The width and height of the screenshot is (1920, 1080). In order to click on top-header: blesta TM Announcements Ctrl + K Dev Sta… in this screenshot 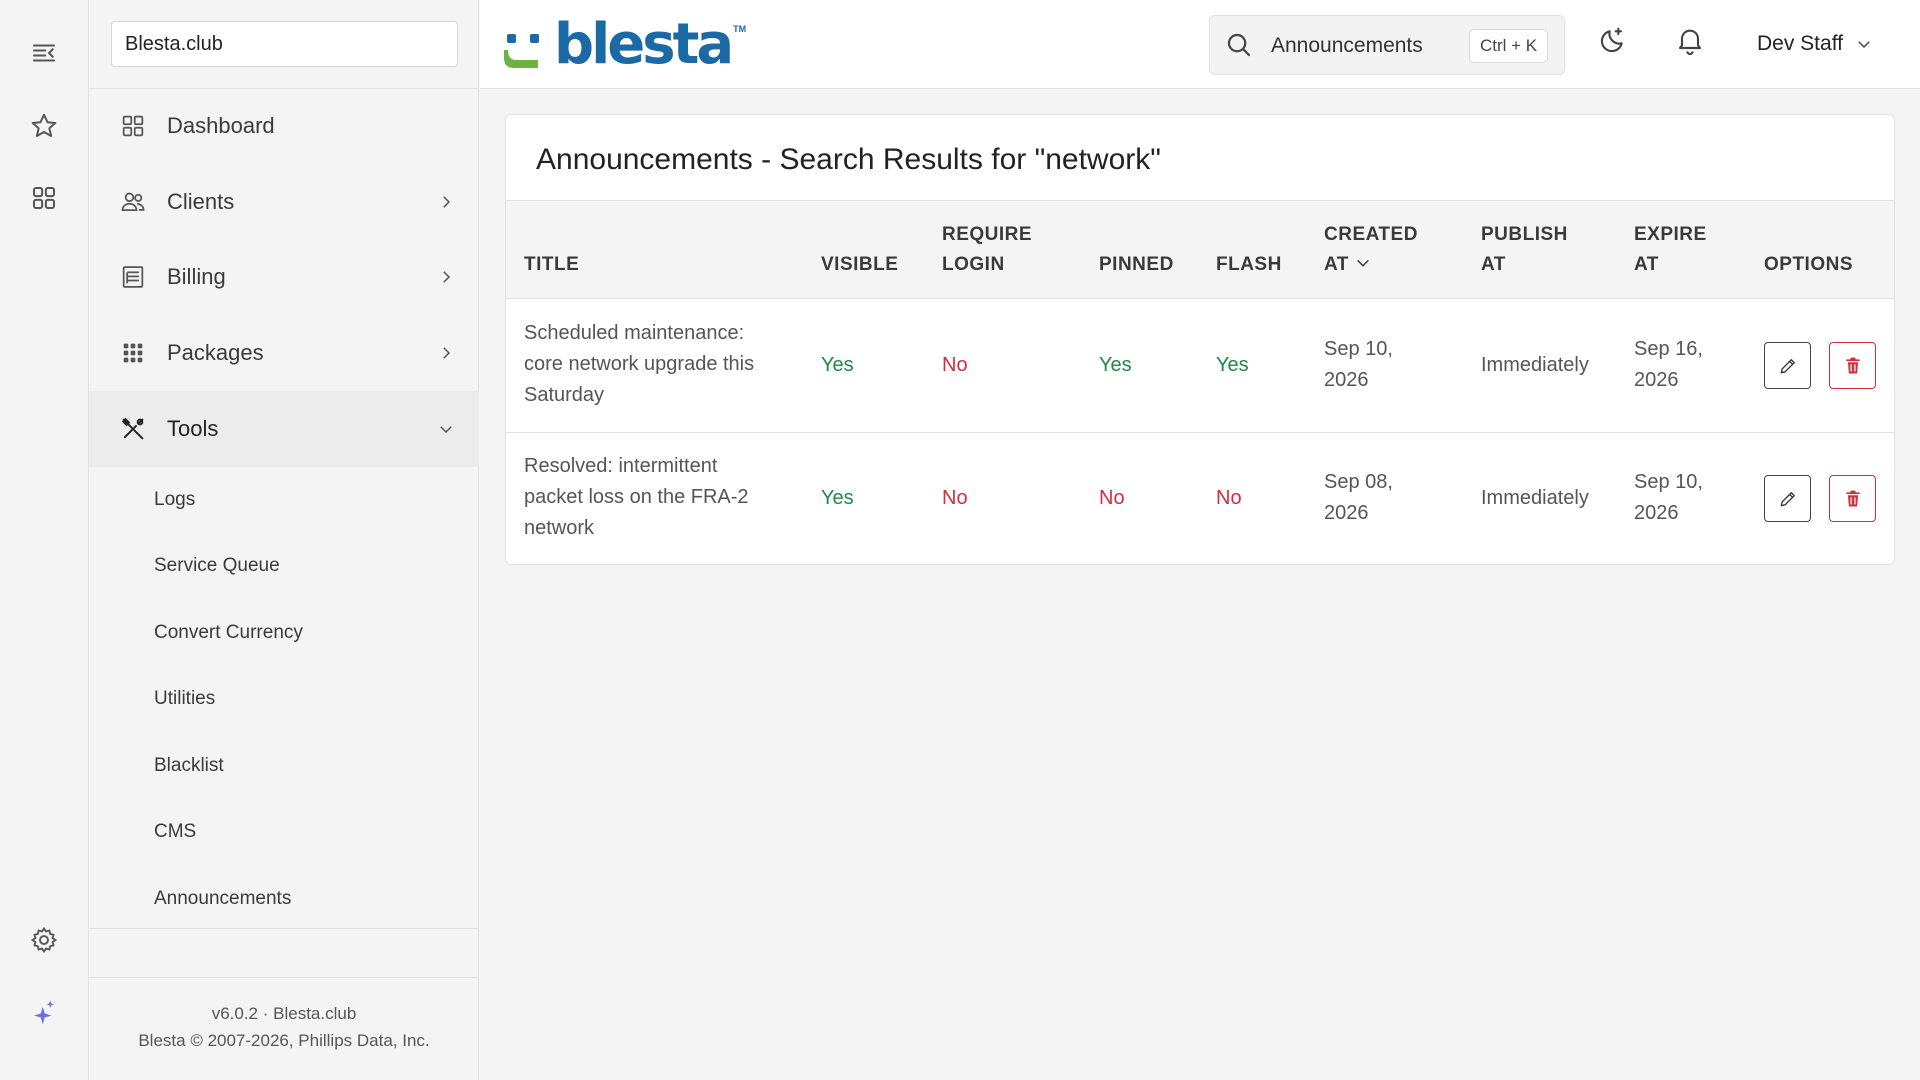, I will do `click(1200, 44)`.